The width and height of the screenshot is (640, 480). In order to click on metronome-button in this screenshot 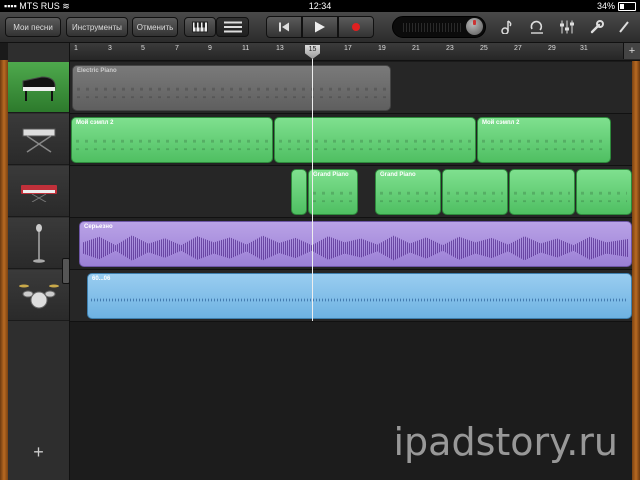, I will do `click(507, 27)`.